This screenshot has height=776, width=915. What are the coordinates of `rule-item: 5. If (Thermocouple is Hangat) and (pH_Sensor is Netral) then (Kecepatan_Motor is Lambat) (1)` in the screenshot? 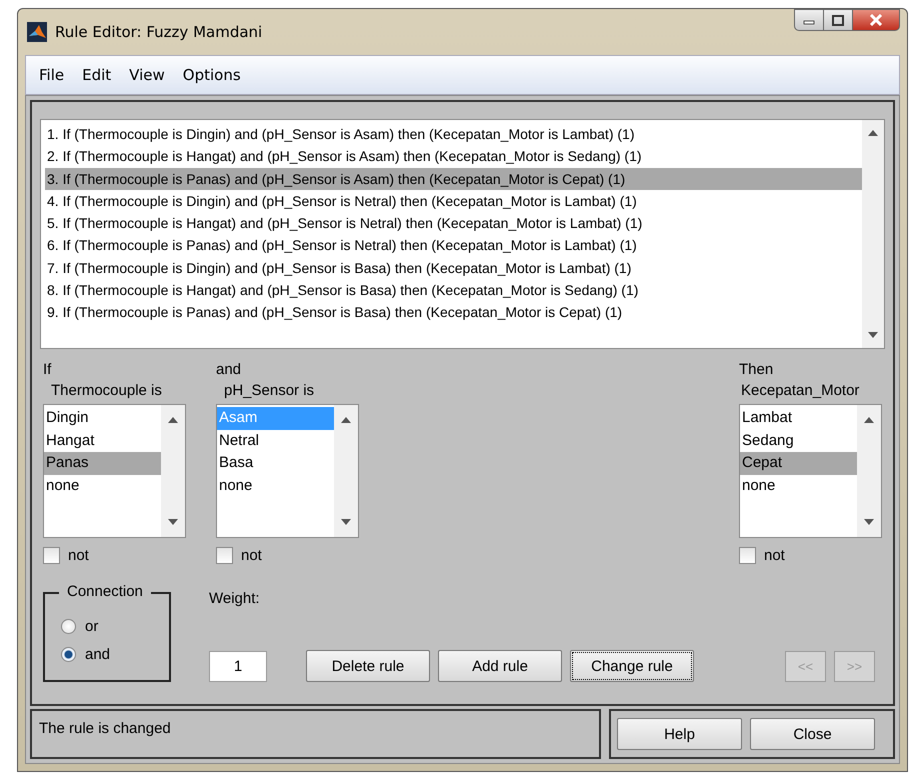 It's located at (453, 223).